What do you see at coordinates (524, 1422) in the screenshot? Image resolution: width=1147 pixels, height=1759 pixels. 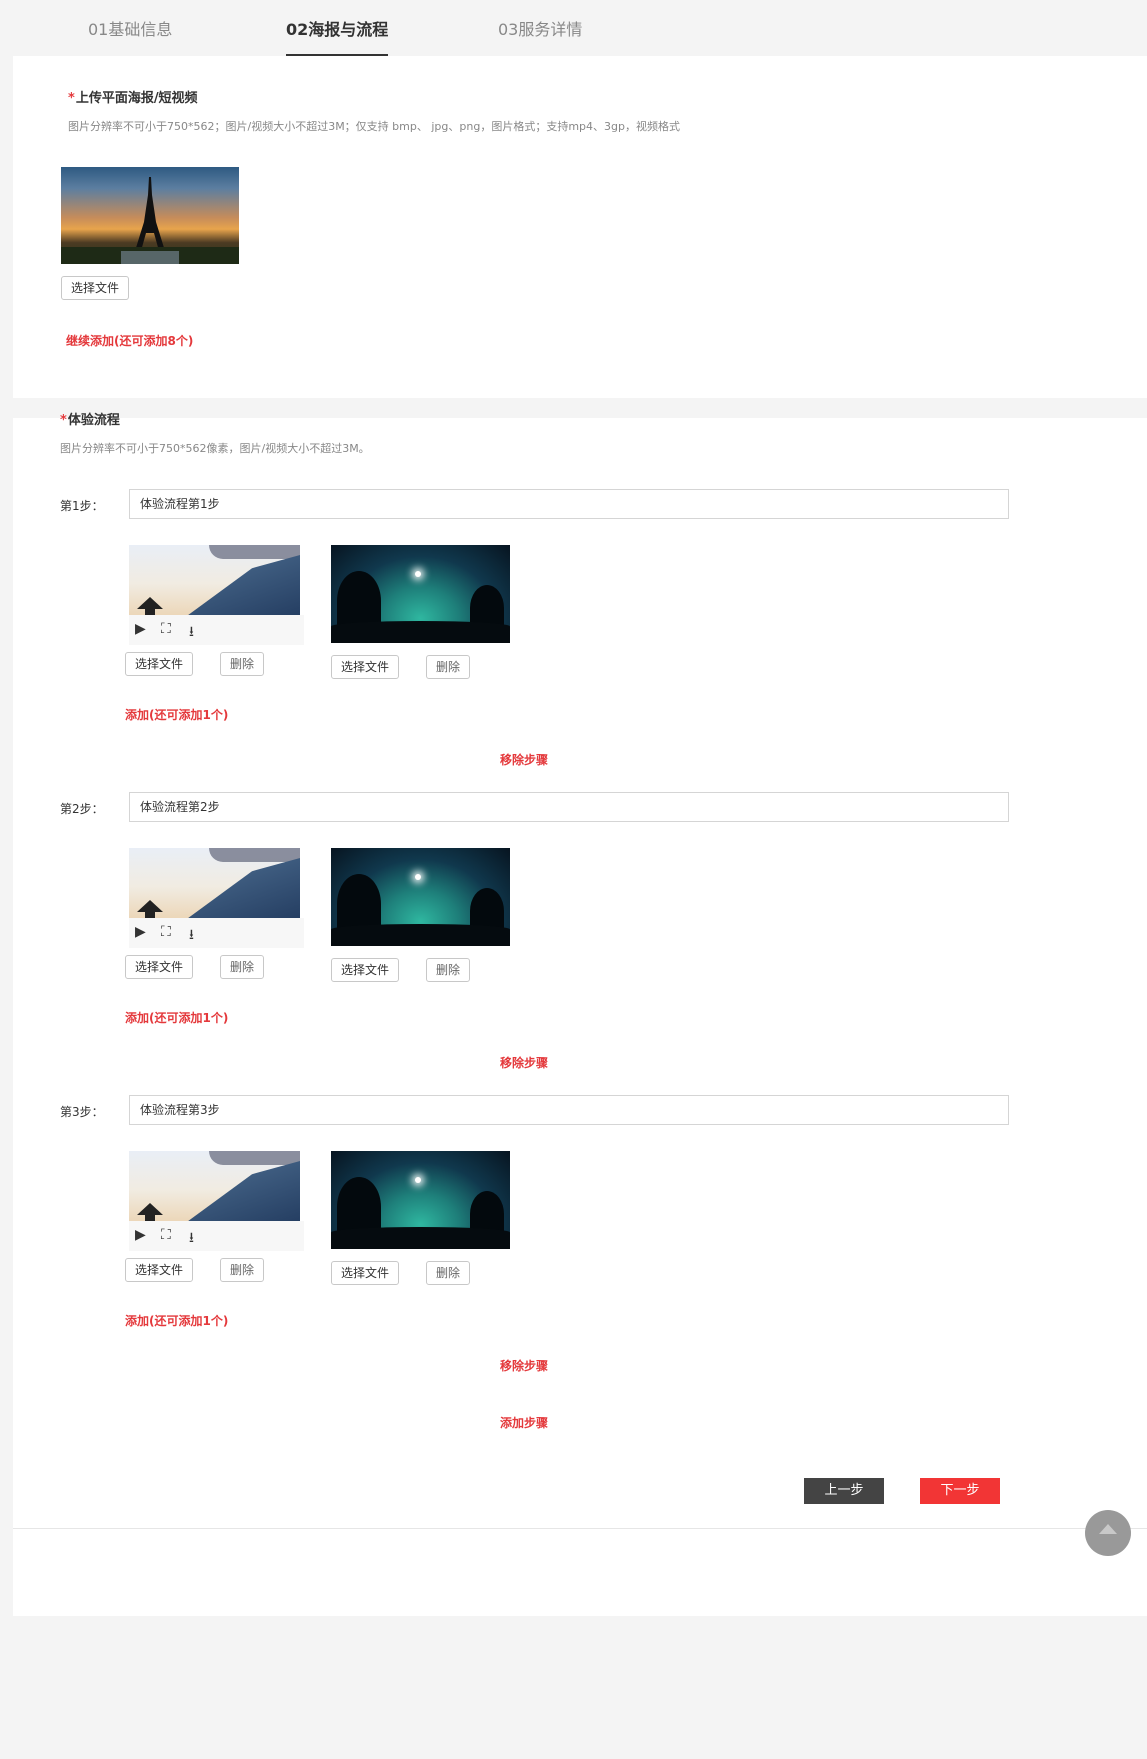 I see `add-step-link: 添加步骤` at bounding box center [524, 1422].